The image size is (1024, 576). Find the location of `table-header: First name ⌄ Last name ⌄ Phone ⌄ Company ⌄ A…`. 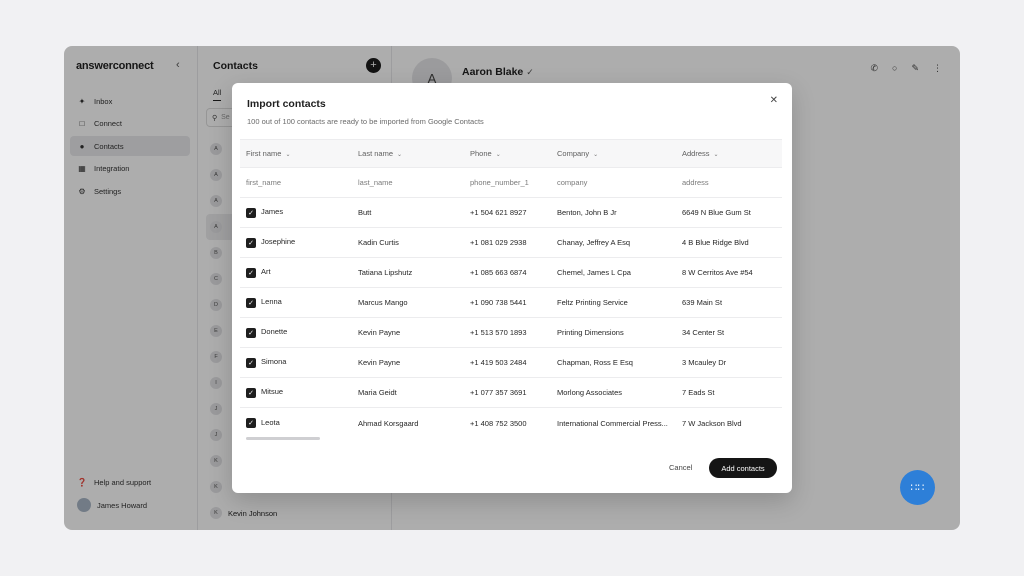

table-header: First name ⌄ Last name ⌄ Phone ⌄ Company ⌄ A… is located at coordinates (511, 153).